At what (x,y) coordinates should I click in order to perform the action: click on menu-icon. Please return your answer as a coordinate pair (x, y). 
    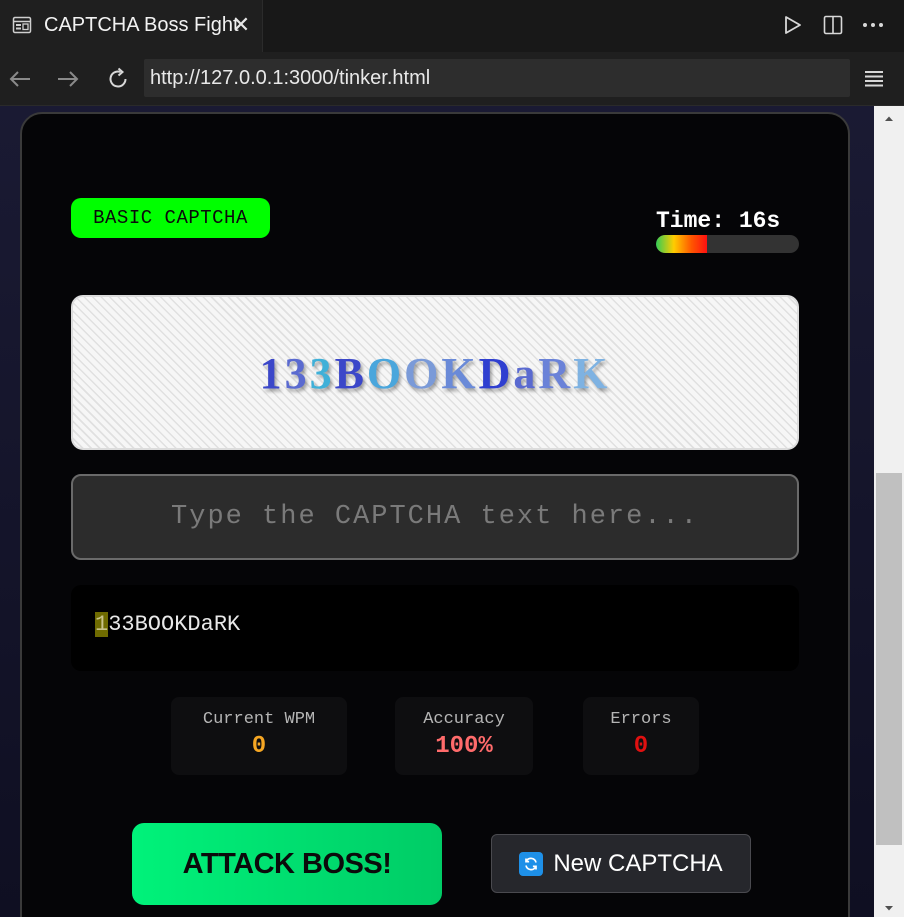
    Looking at the image, I should click on (874, 78).